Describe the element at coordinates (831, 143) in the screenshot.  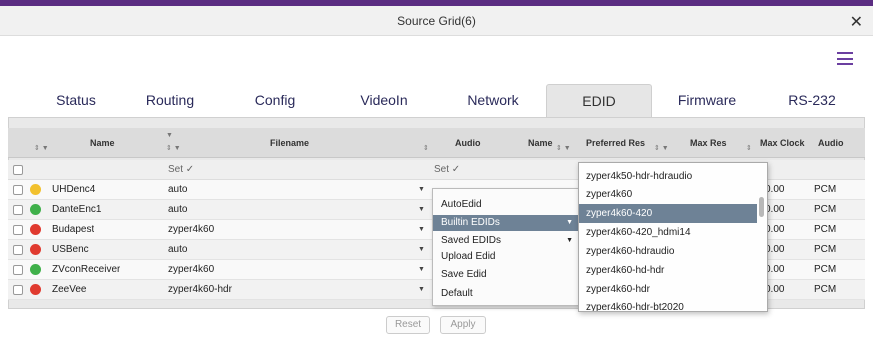
I see `header-audio-2: Audio` at that location.